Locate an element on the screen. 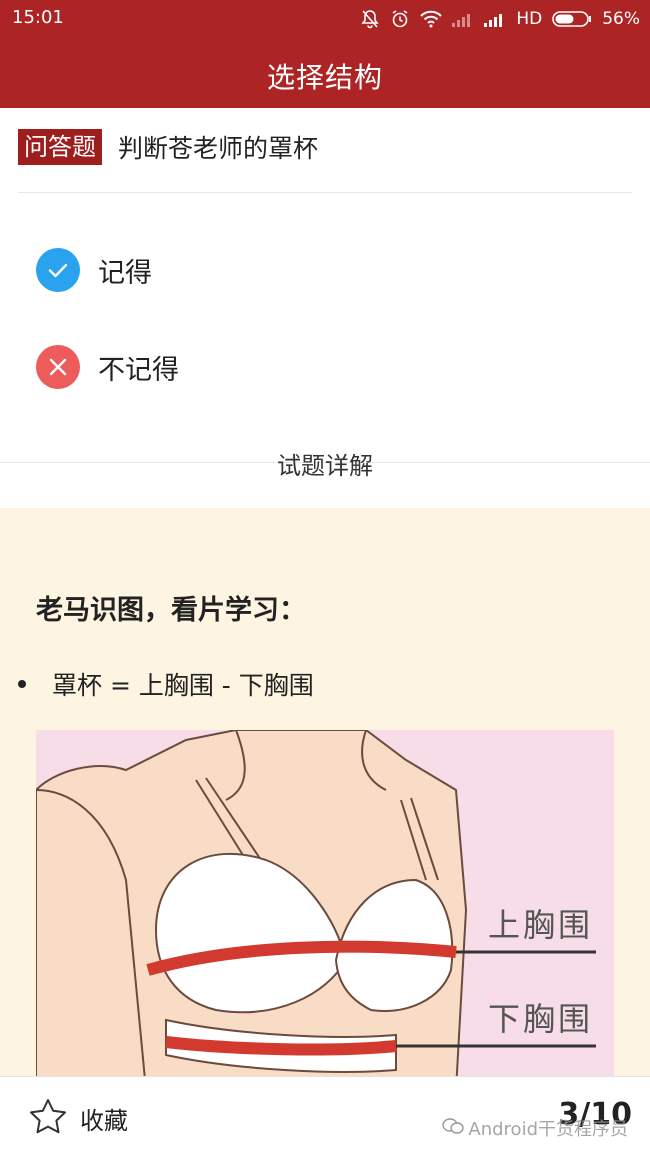 The height and width of the screenshot is (1156, 650). option-label: 记得 is located at coordinates (125, 273).